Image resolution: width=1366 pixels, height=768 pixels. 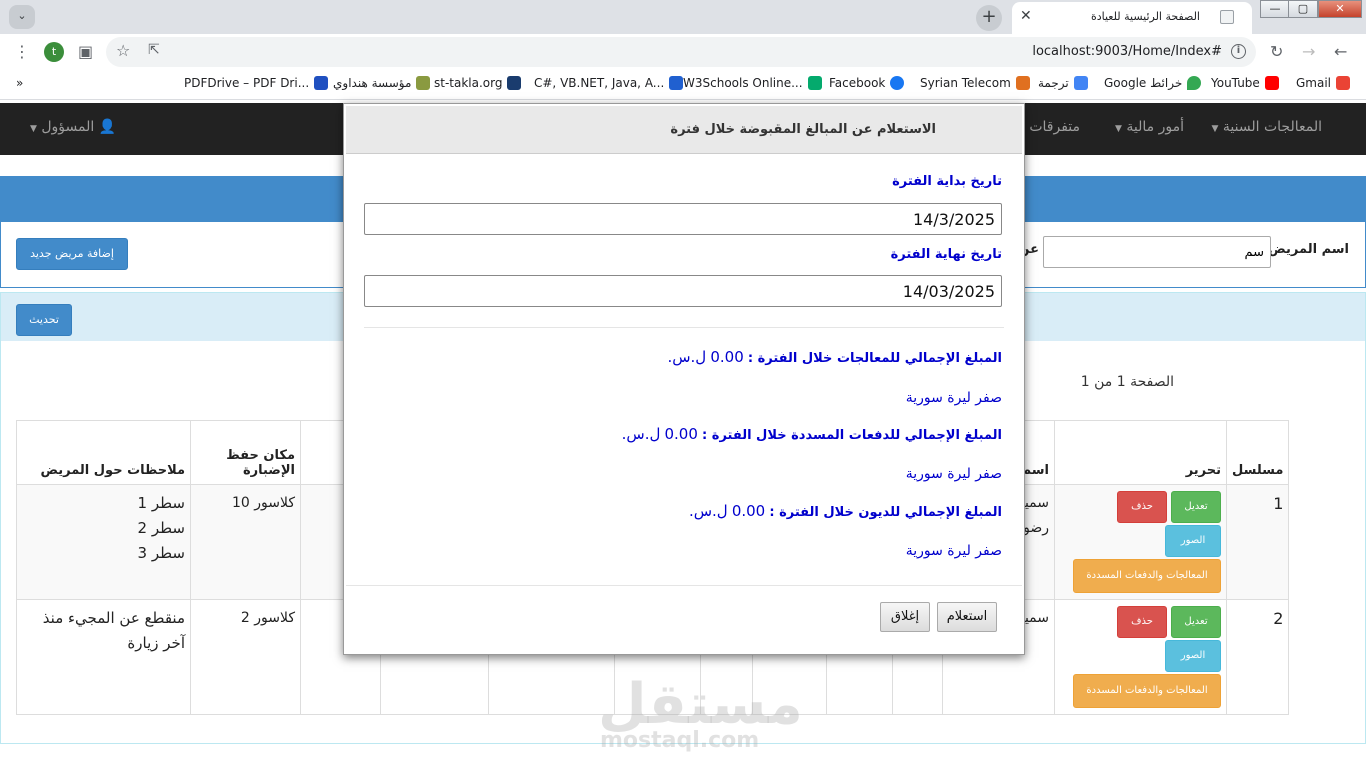 I want to click on back-icon: ←, so click(x=1340, y=51).